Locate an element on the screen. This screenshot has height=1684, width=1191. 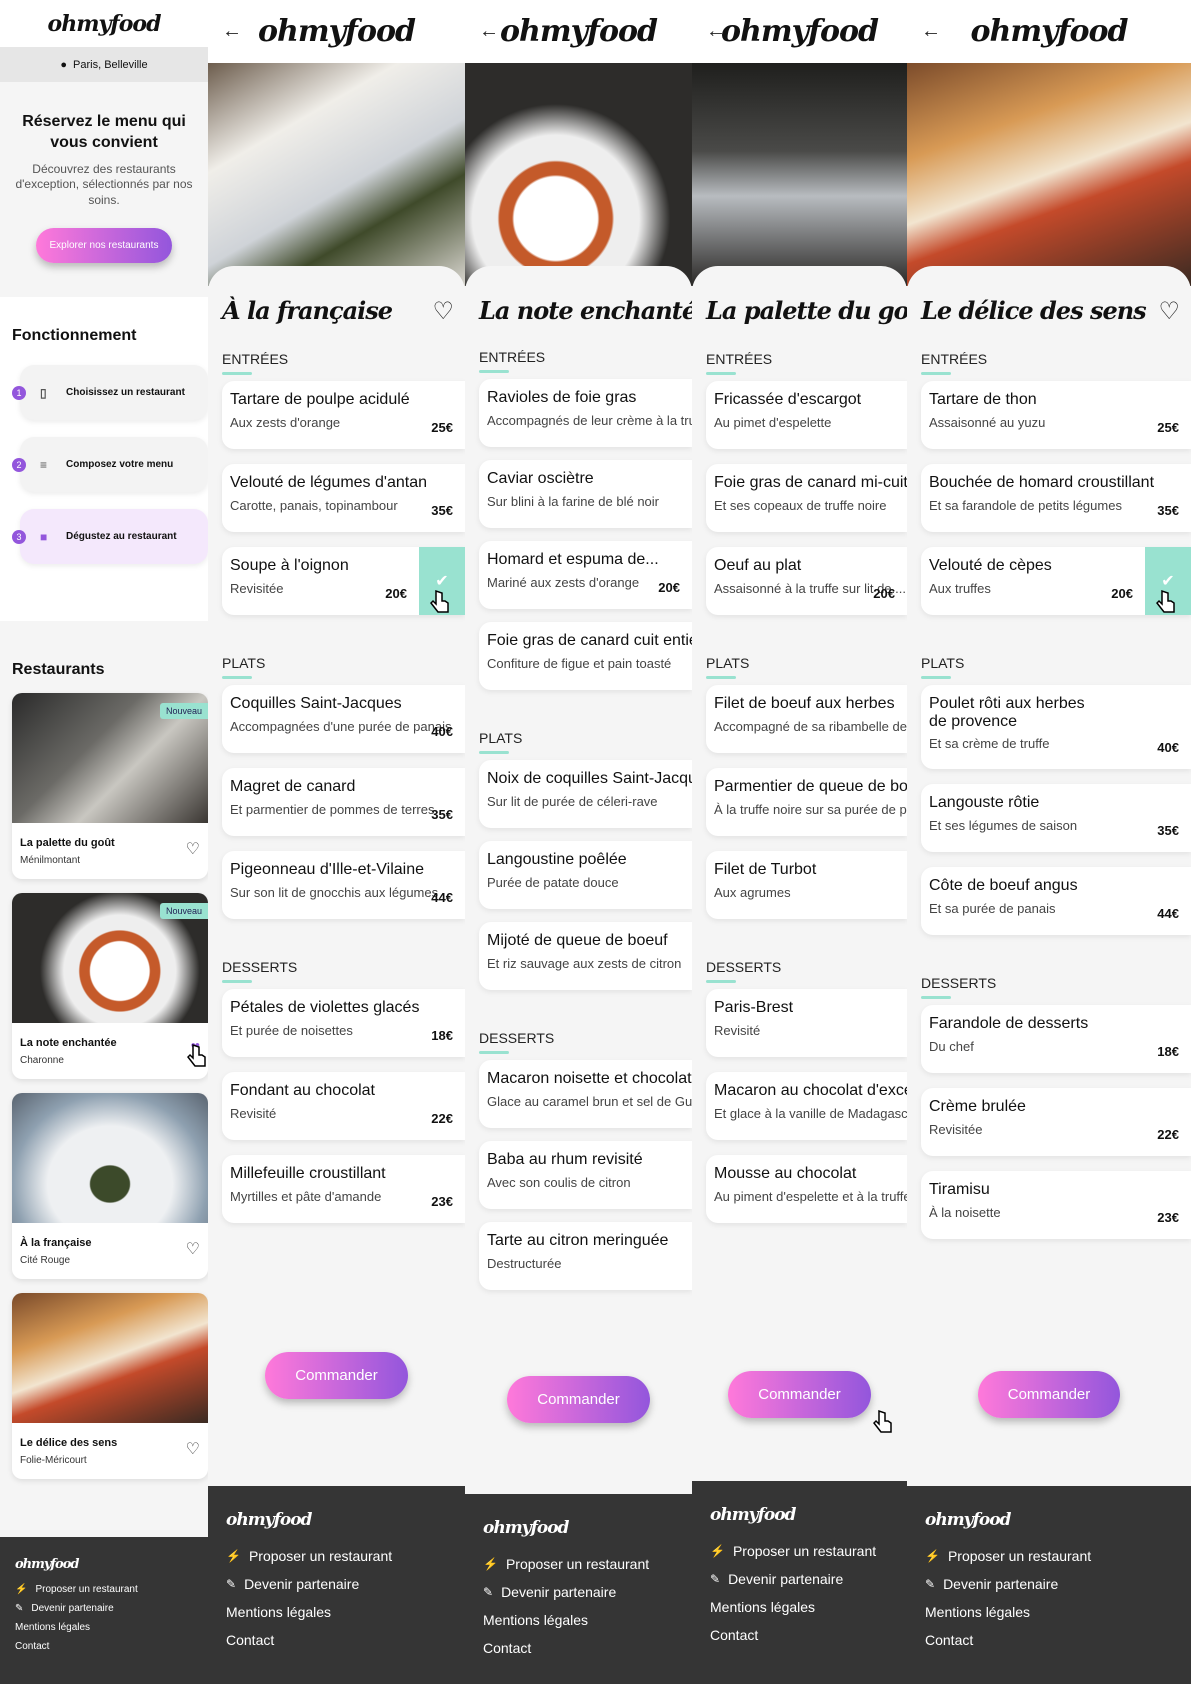
restaurant-card: À la française Cité Rouge ♡ is located at coordinates (110, 1186).